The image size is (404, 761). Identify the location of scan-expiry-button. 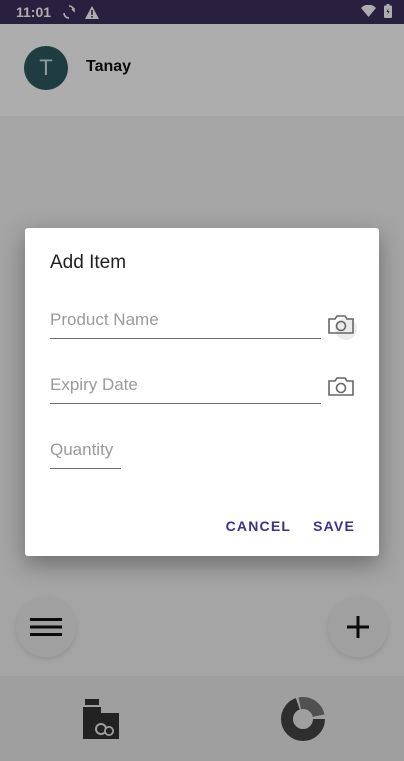
(341, 386).